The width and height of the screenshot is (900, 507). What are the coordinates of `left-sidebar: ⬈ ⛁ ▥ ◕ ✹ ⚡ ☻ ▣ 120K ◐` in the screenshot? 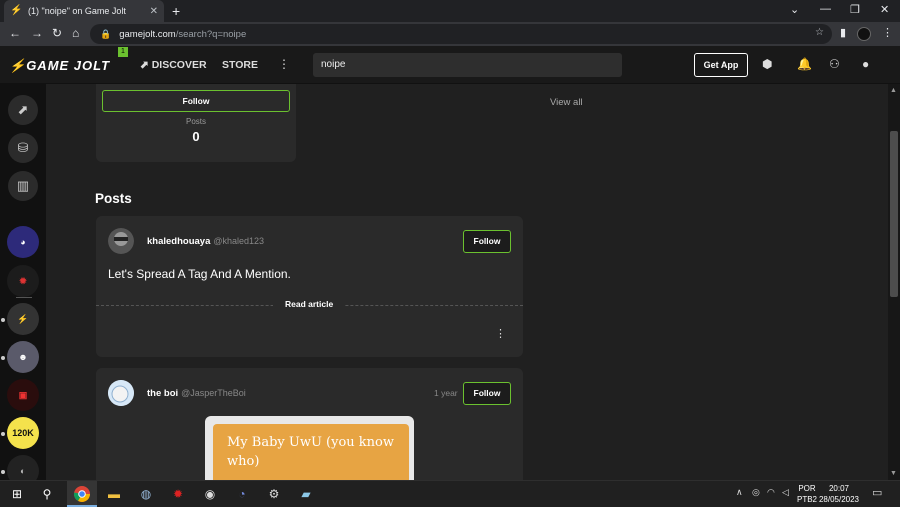 It's located at (23, 285).